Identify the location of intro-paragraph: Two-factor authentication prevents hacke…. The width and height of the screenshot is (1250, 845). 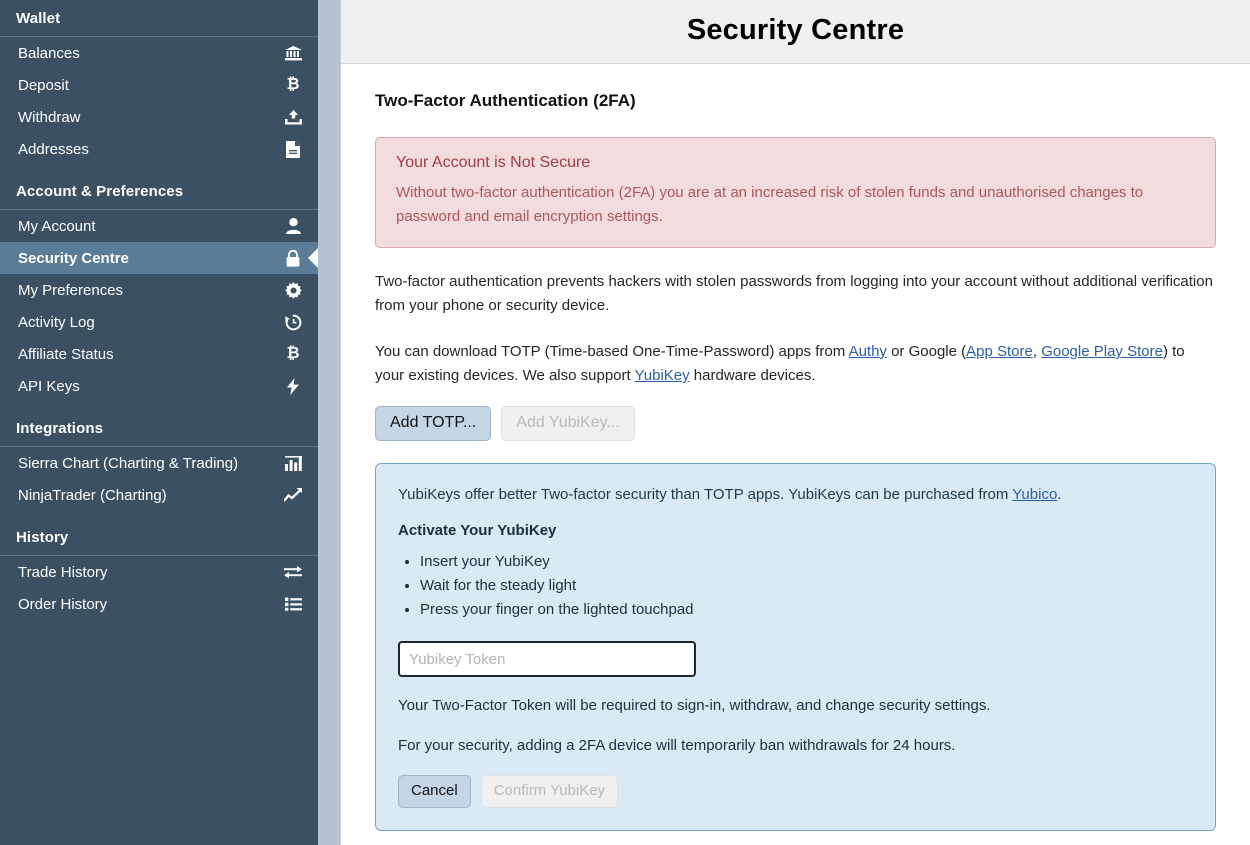
(794, 293).